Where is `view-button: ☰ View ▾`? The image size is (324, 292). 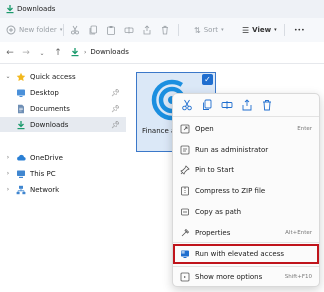
view-button: ☰ View ▾ is located at coordinates (259, 30).